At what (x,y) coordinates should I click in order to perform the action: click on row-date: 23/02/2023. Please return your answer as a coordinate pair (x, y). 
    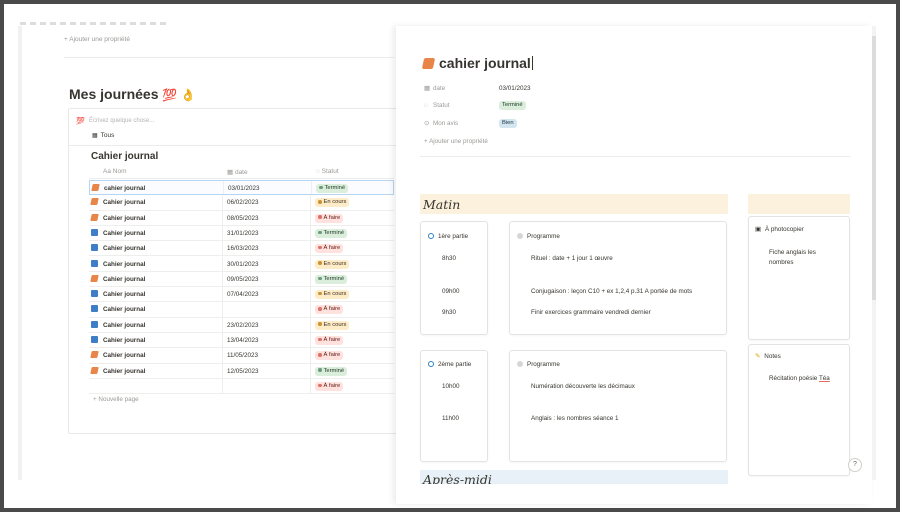
    Looking at the image, I should click on (243, 325).